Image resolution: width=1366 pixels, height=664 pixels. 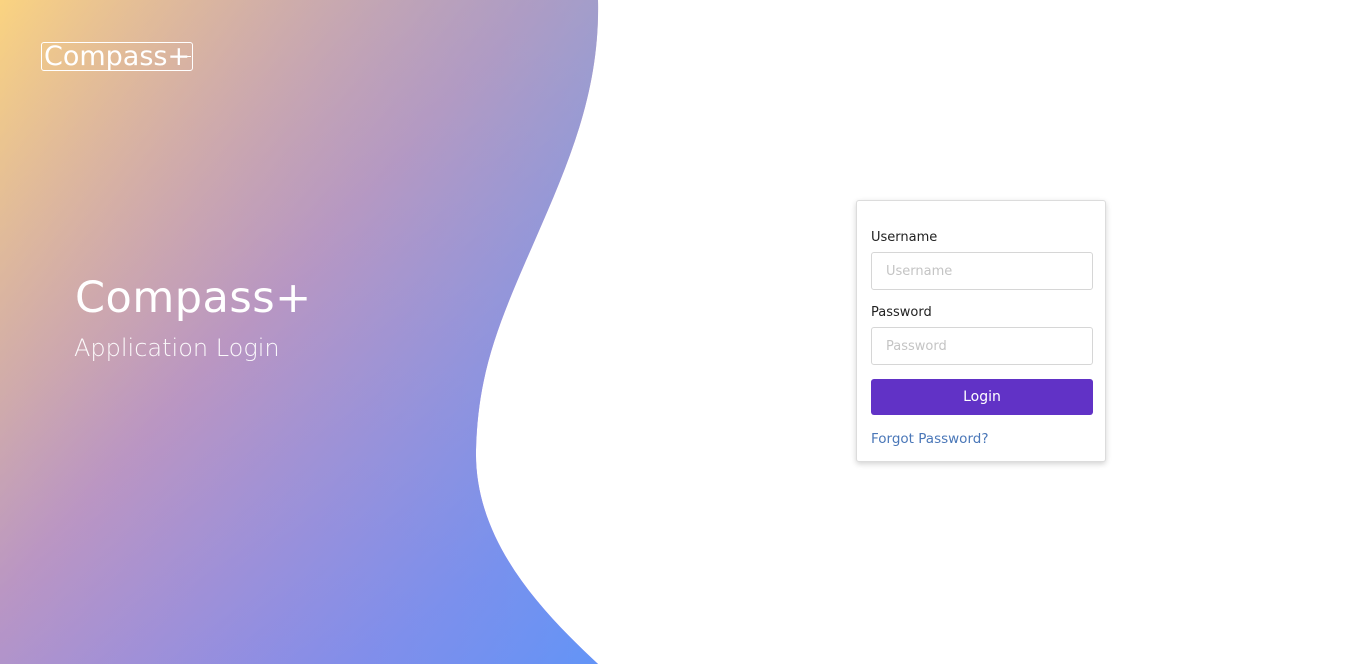 I want to click on login-button: Login, so click(x=982, y=397).